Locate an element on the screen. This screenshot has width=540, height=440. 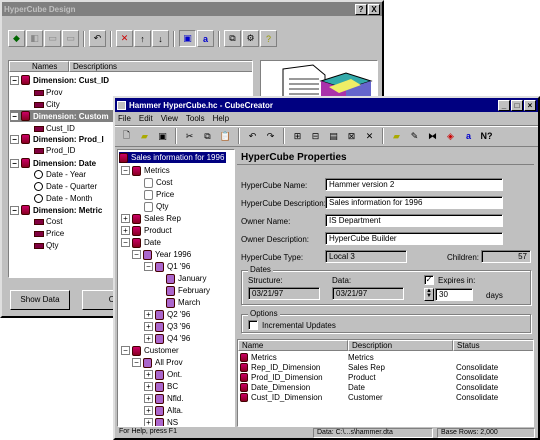
properties-icon: ◈ is located at coordinates (450, 136).